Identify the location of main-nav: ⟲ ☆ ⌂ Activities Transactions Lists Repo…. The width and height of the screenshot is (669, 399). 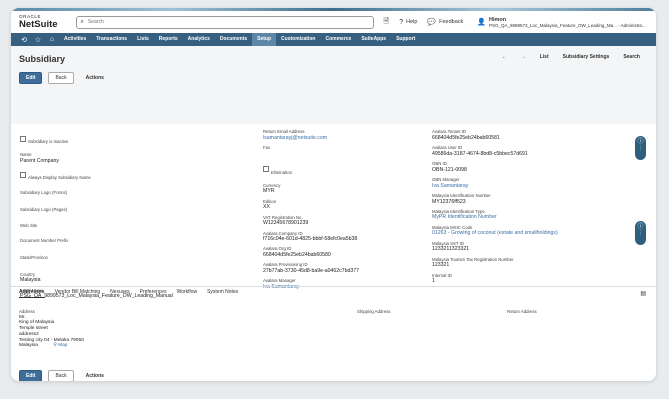
(333, 39).